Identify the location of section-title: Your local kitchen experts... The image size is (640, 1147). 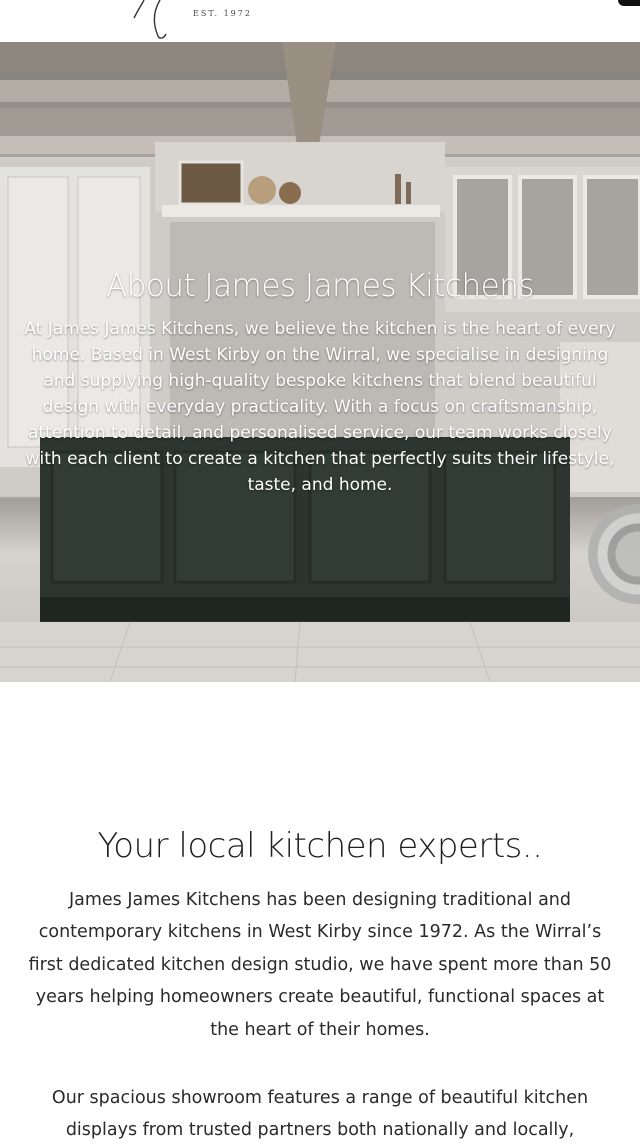
(320, 846).